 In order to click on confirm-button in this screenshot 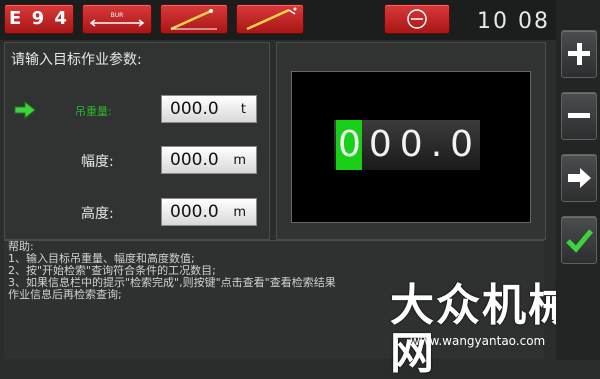, I will do `click(579, 240)`.